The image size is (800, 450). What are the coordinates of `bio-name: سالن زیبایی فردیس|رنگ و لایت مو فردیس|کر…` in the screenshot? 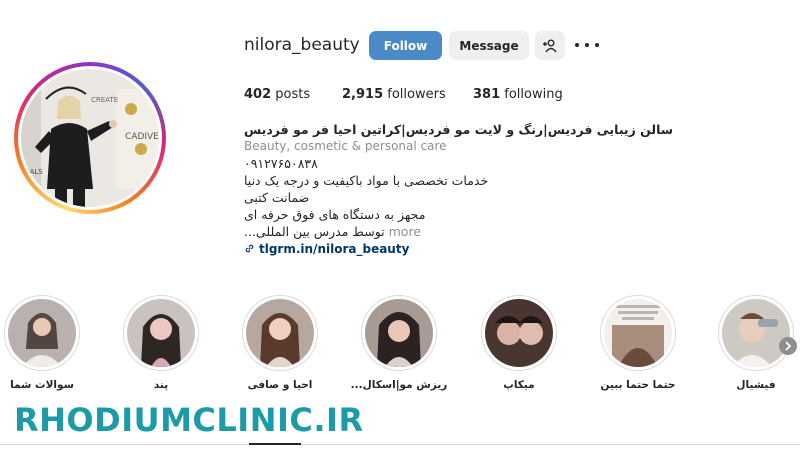 It's located at (459, 129).